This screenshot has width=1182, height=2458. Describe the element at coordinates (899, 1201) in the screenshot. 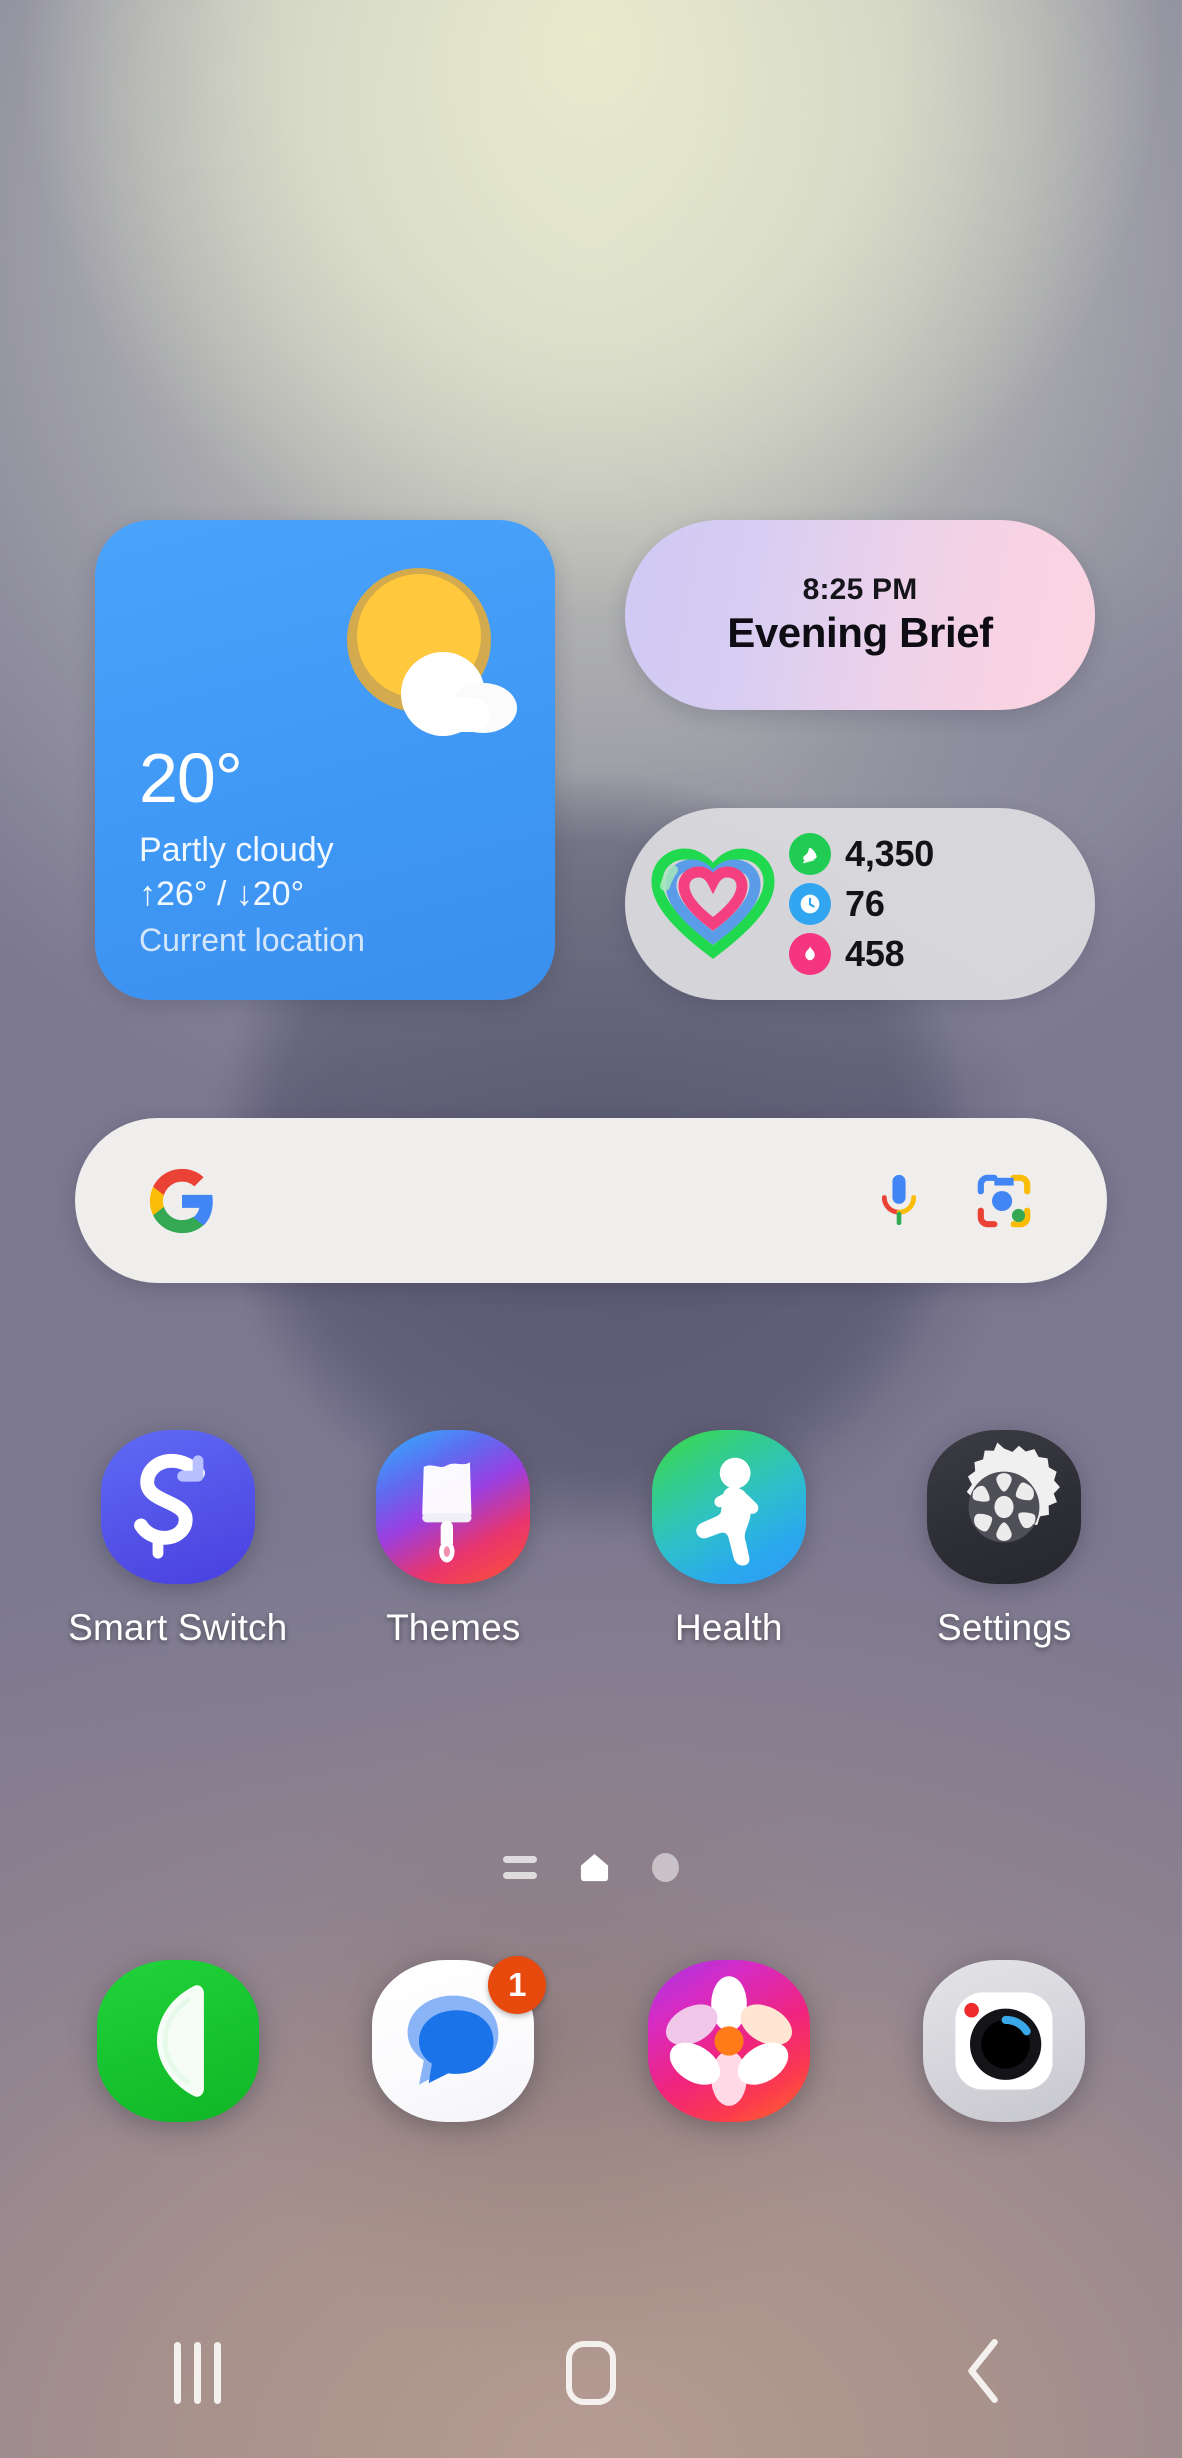

I see `microphone-icon` at that location.